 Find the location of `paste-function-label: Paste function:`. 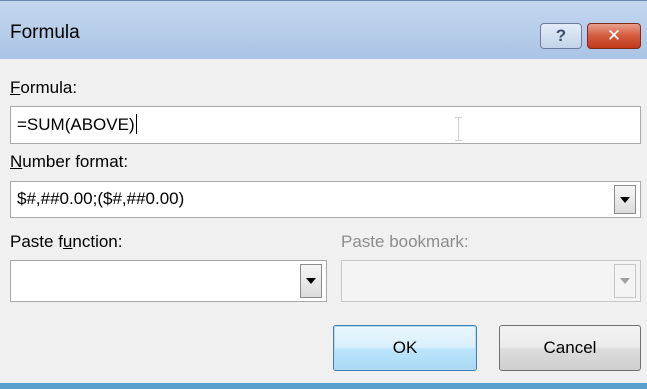

paste-function-label: Paste function: is located at coordinates (66, 242).